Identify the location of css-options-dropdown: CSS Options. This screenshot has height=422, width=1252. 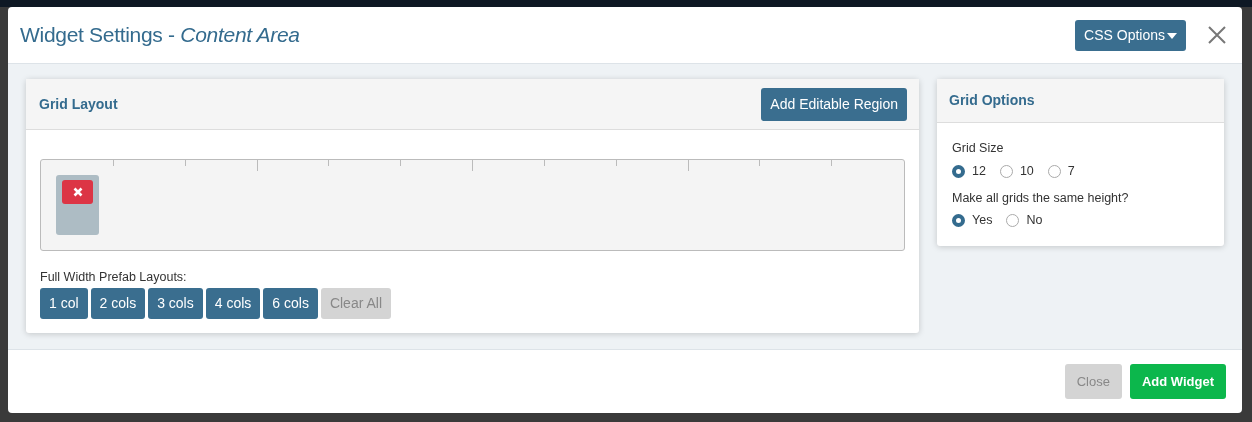
(1130, 35).